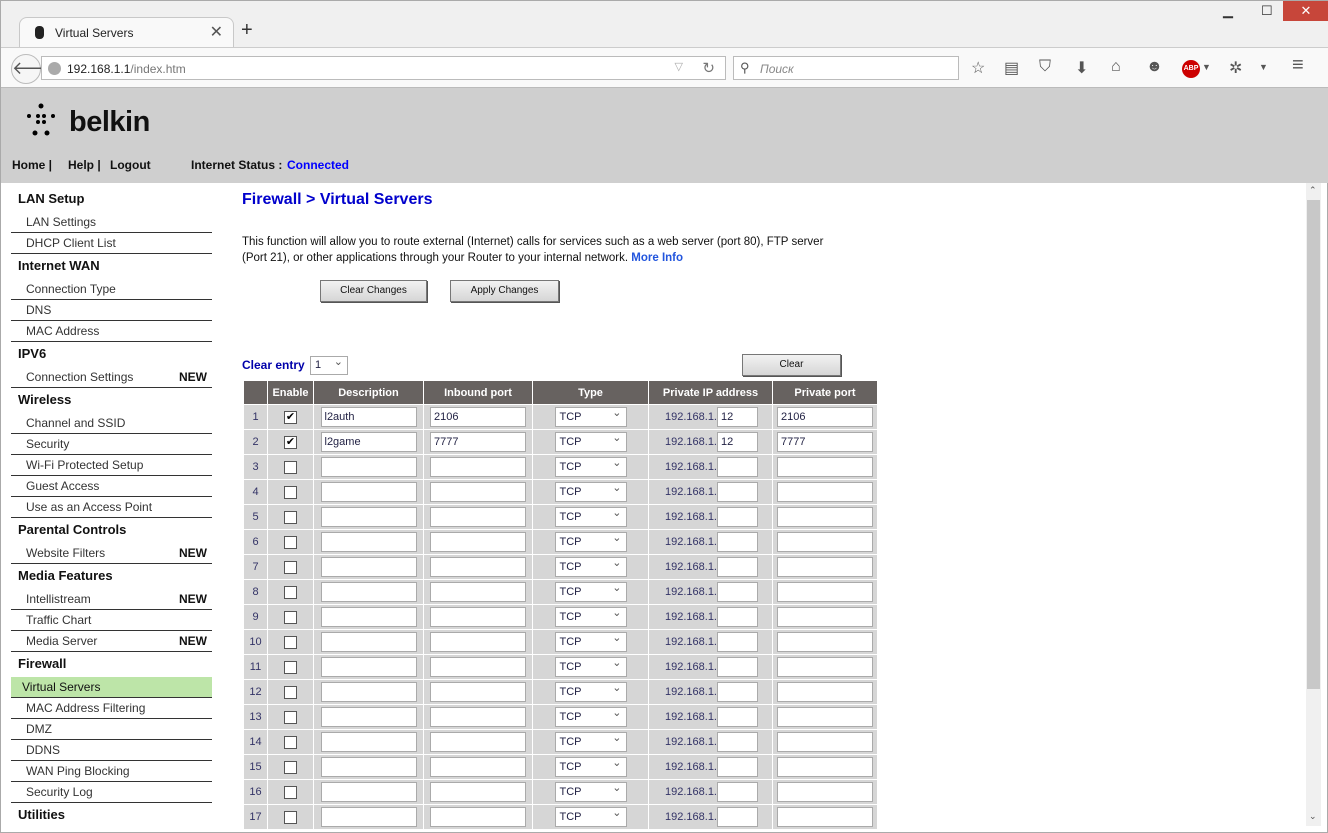 The height and width of the screenshot is (833, 1328). I want to click on enable-checkbox: ✔, so click(290, 442).